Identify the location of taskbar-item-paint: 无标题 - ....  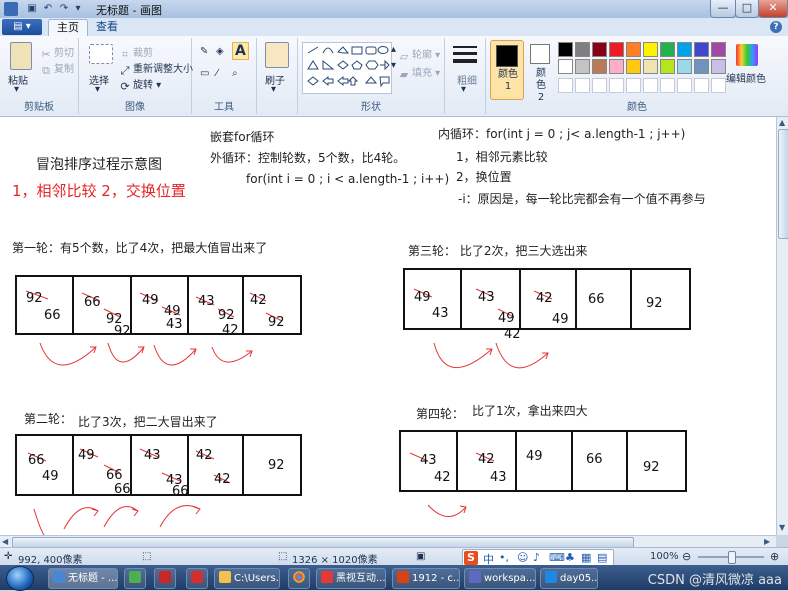
(83, 578).